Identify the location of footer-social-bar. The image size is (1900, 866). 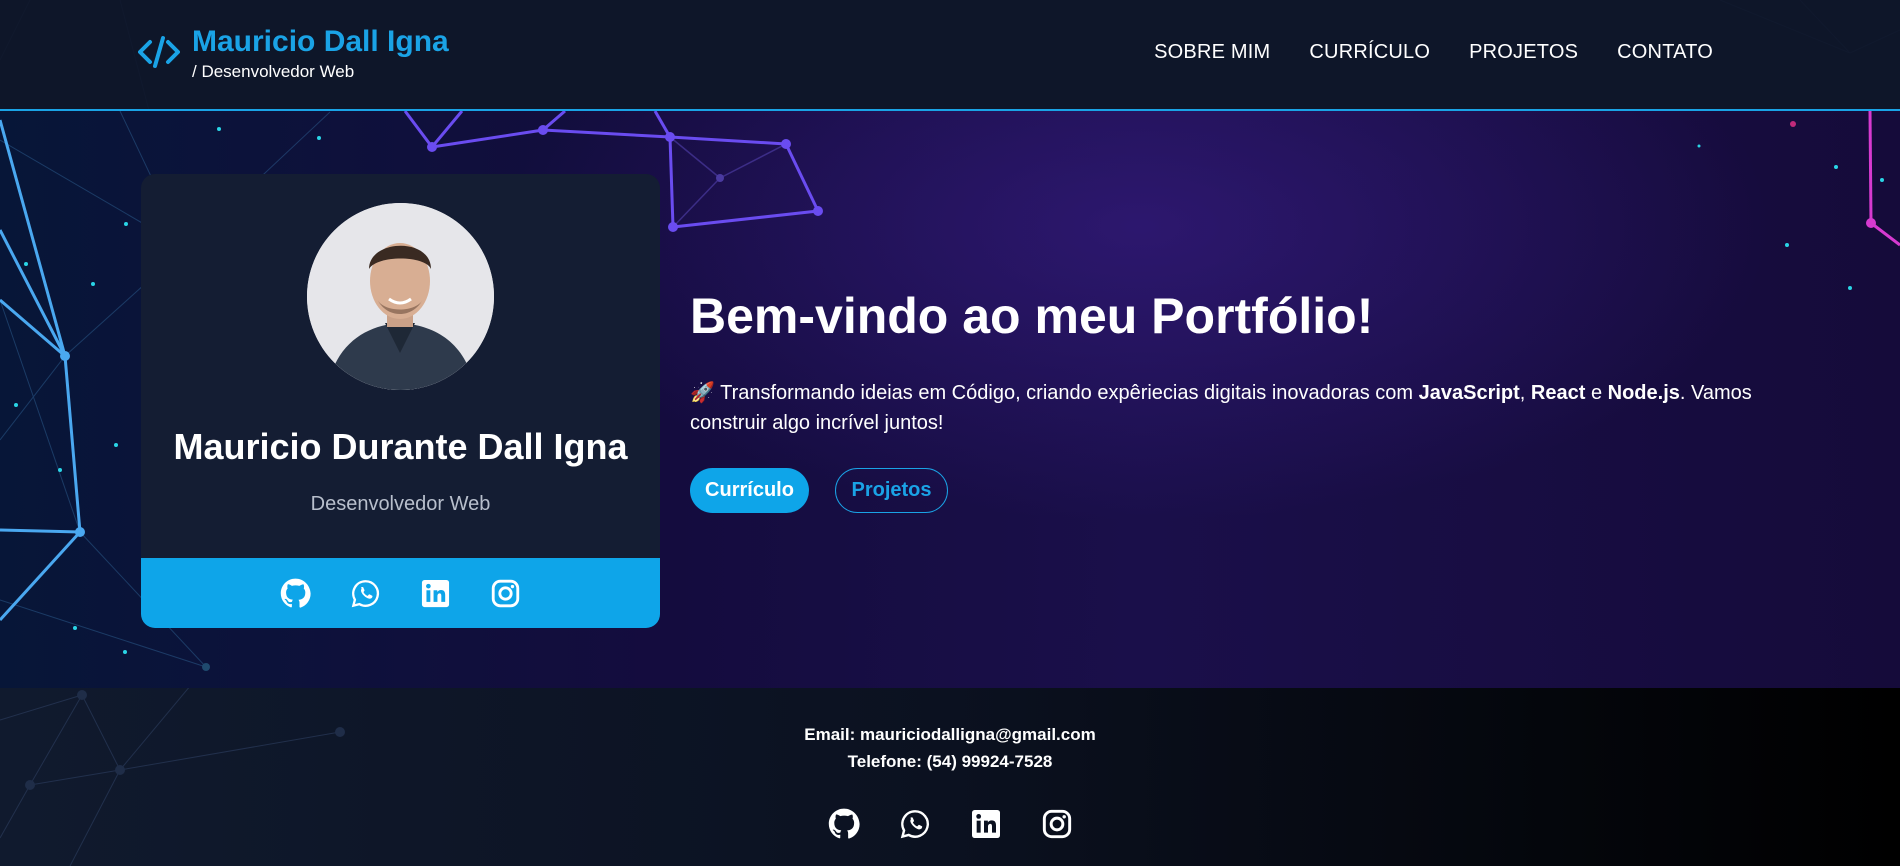
(950, 824).